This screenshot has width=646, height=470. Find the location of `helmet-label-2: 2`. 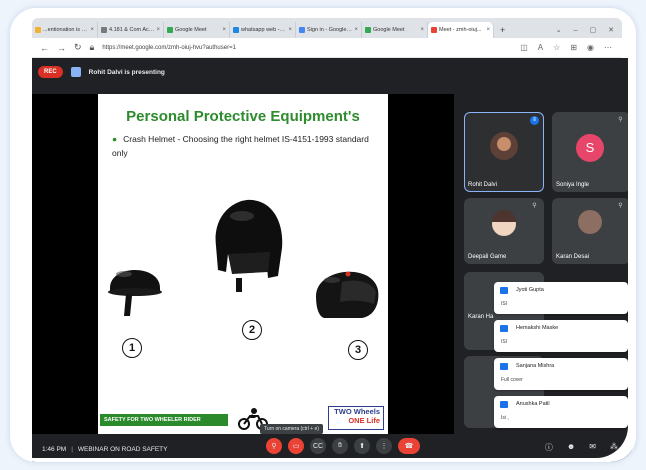

helmet-label-2: 2 is located at coordinates (252, 330).